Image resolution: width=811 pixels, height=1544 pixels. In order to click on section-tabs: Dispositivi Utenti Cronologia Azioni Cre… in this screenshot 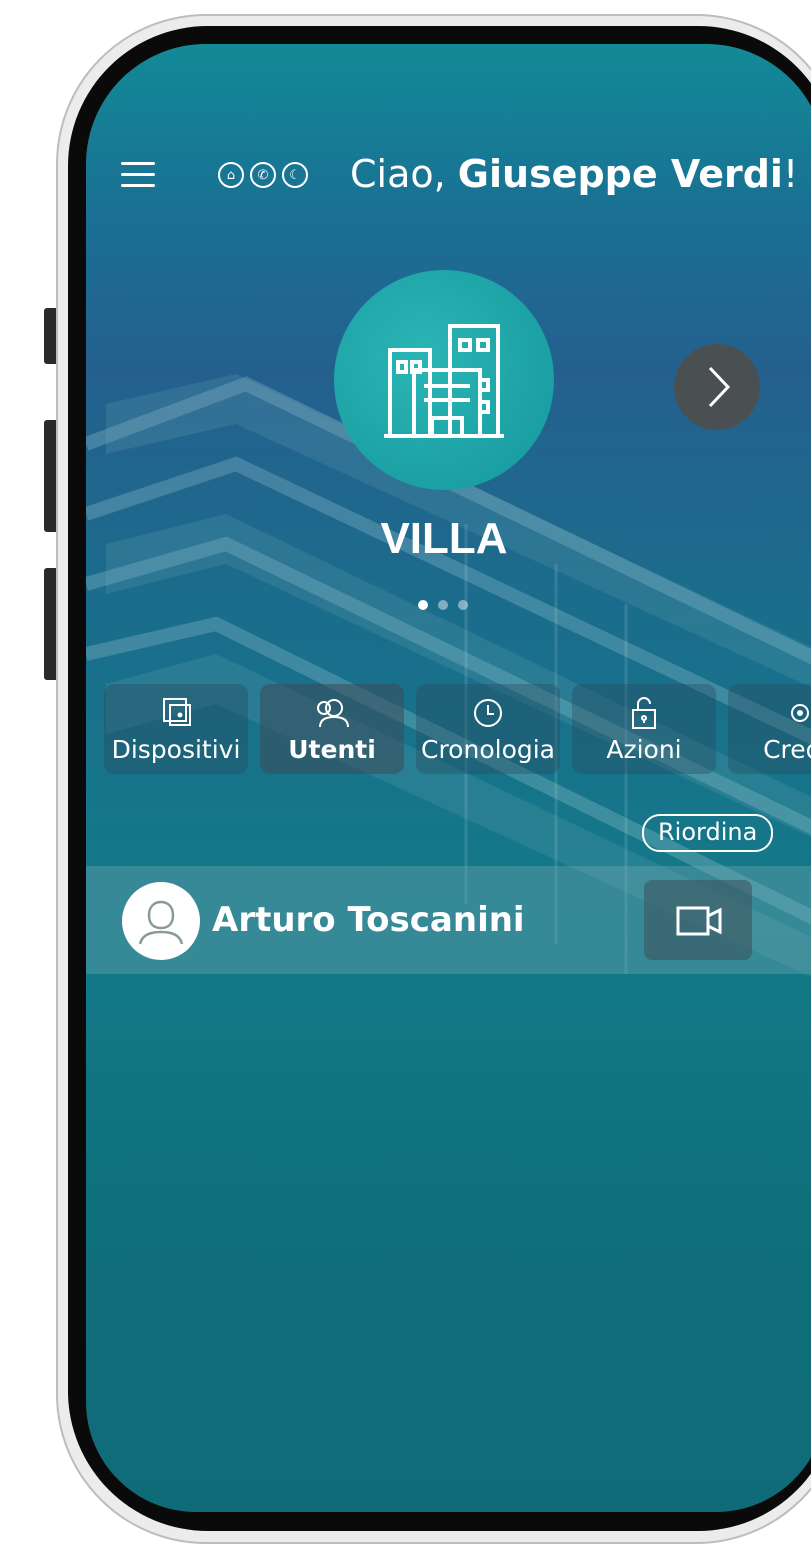, I will do `click(457, 729)`.